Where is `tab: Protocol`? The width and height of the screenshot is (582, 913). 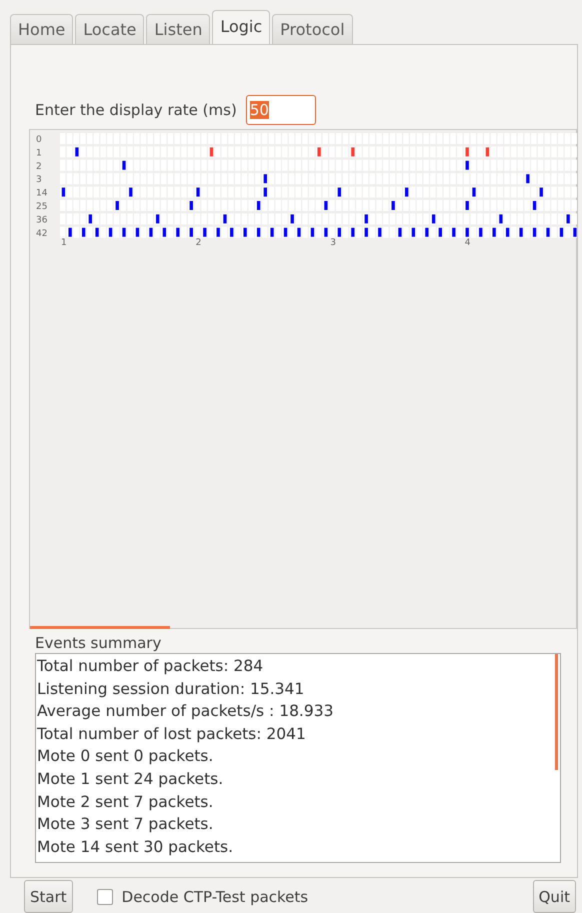 tab: Protocol is located at coordinates (312, 29).